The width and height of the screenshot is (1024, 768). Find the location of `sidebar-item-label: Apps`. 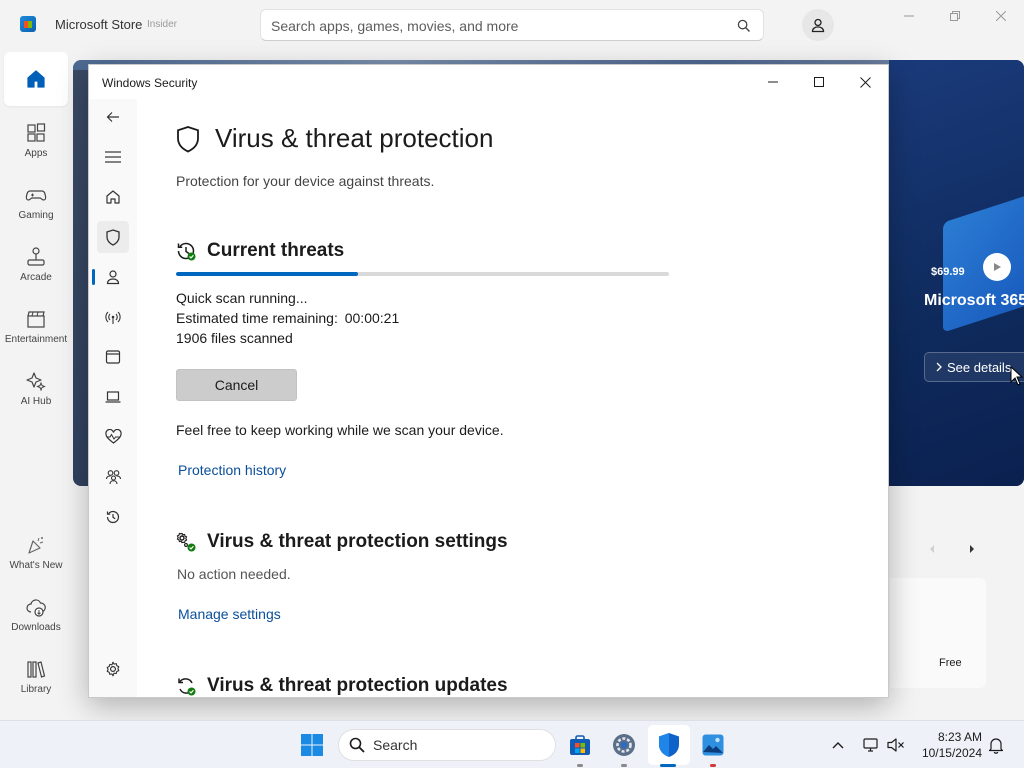

sidebar-item-label: Apps is located at coordinates (36, 153).